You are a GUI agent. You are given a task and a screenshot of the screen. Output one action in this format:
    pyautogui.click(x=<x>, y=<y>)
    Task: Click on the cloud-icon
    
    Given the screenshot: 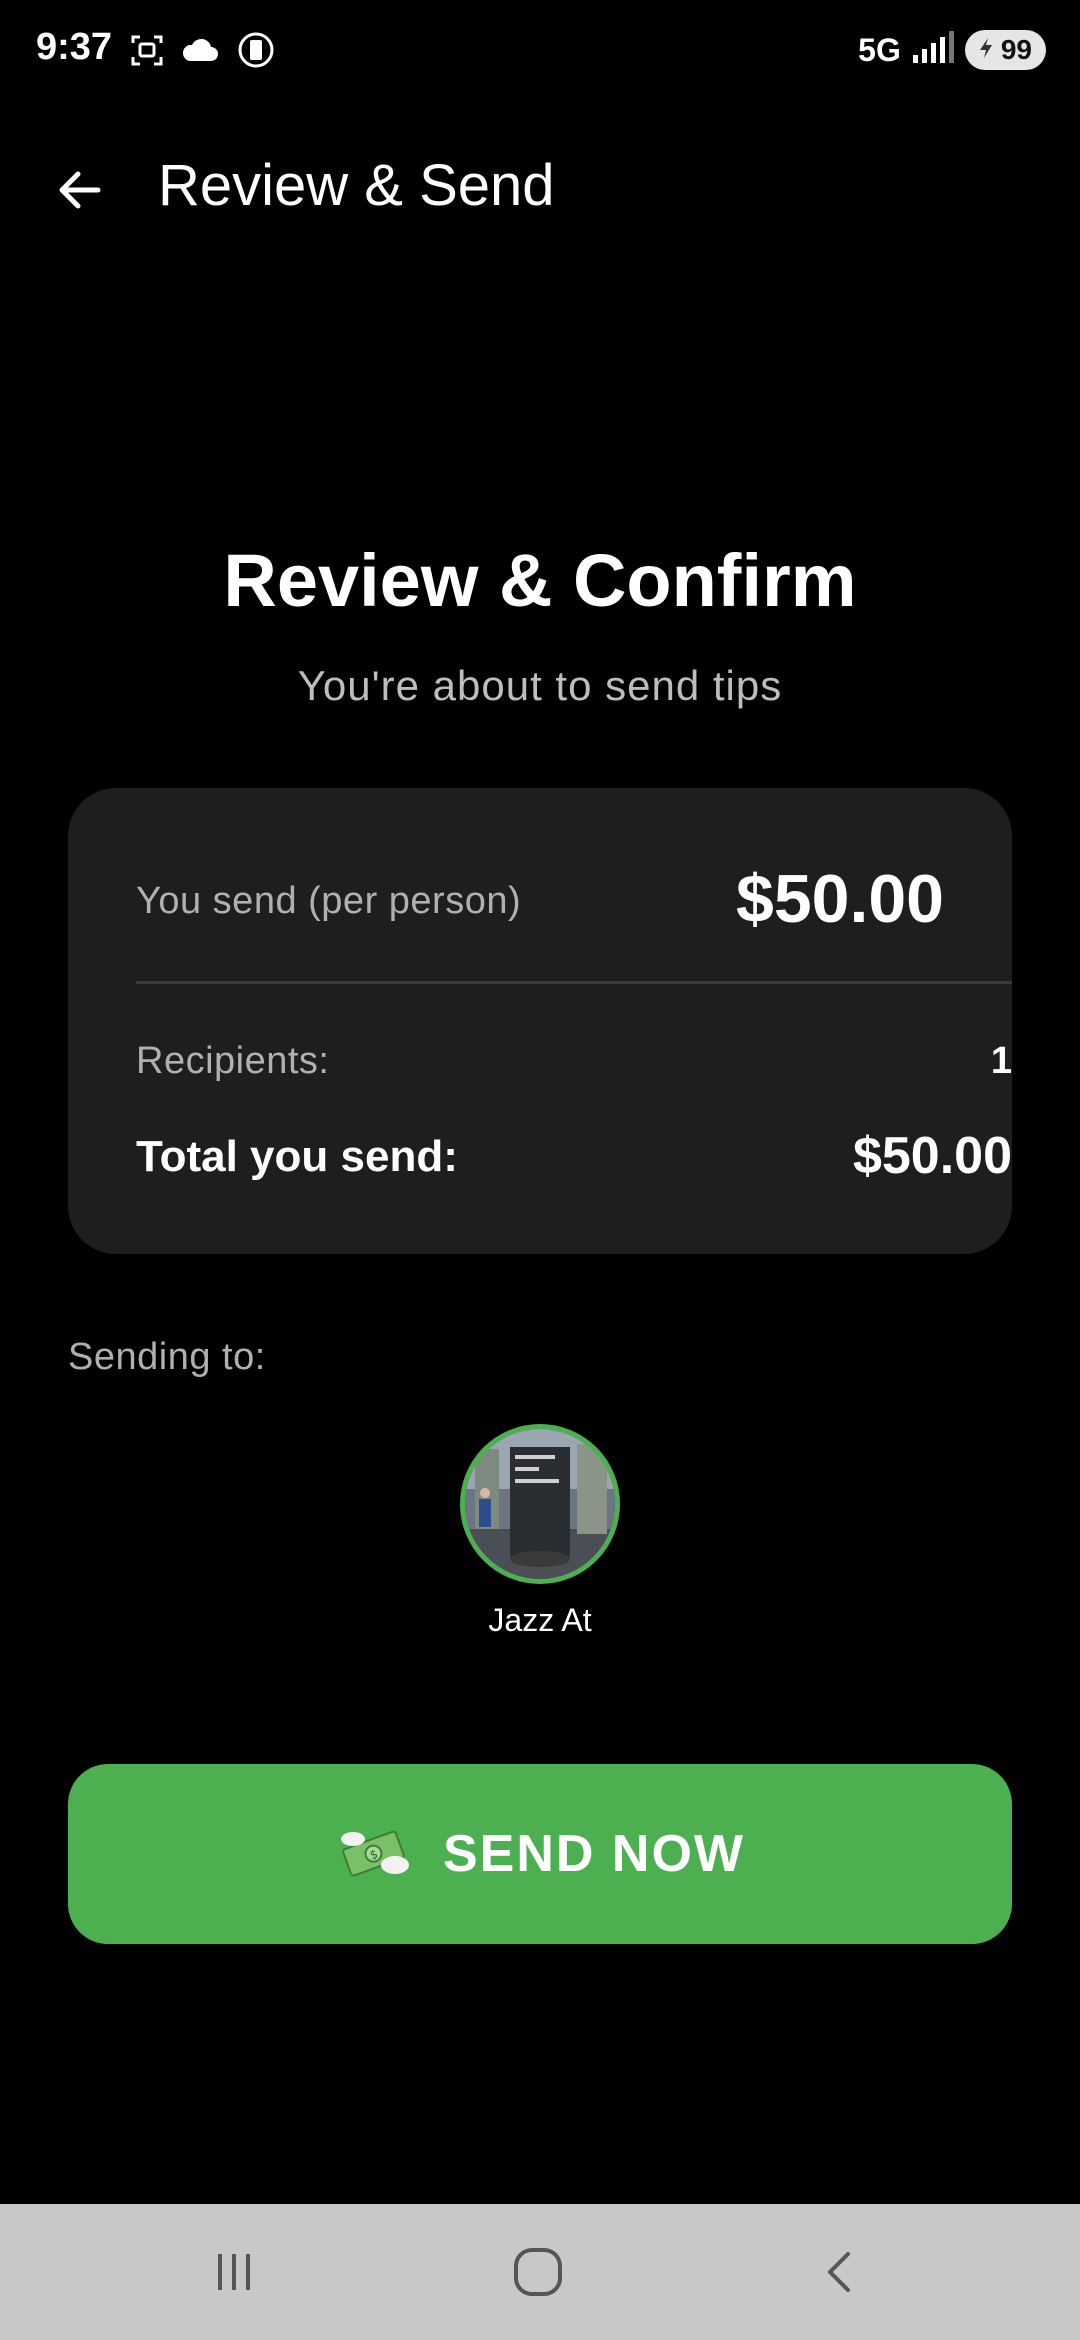 What is the action you would take?
    pyautogui.click(x=200, y=52)
    